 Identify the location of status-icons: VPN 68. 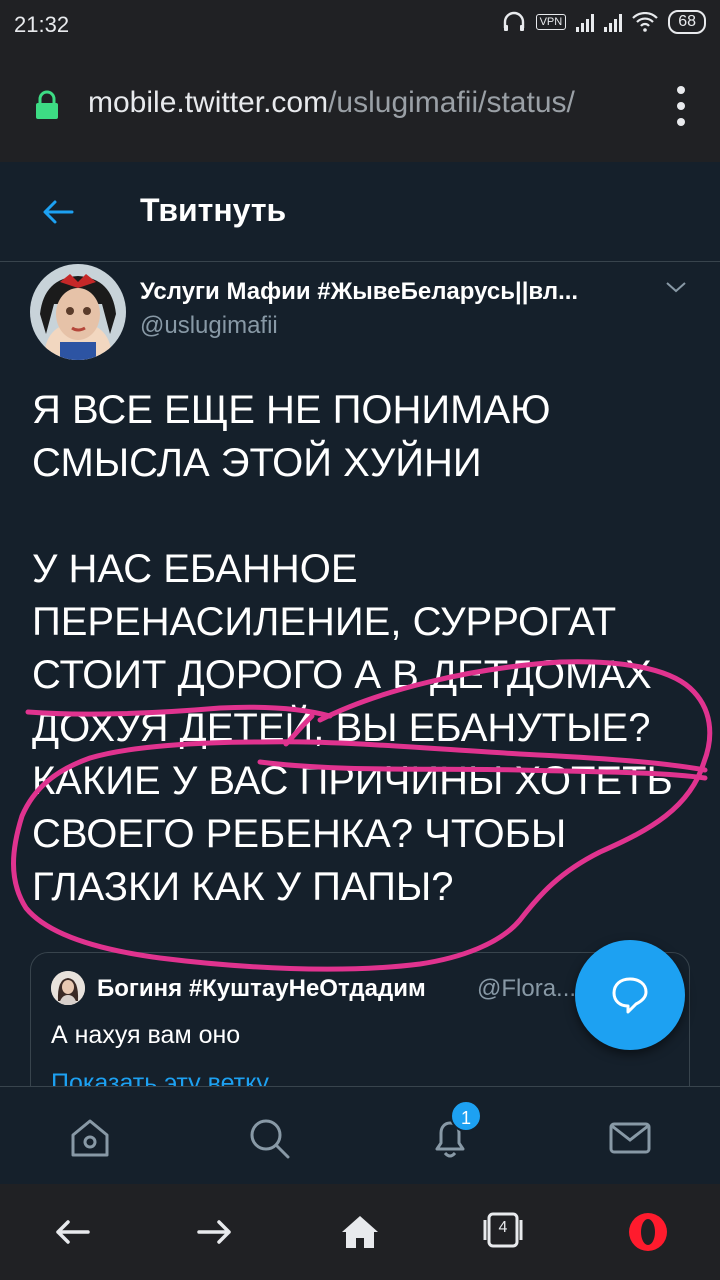
(604, 22).